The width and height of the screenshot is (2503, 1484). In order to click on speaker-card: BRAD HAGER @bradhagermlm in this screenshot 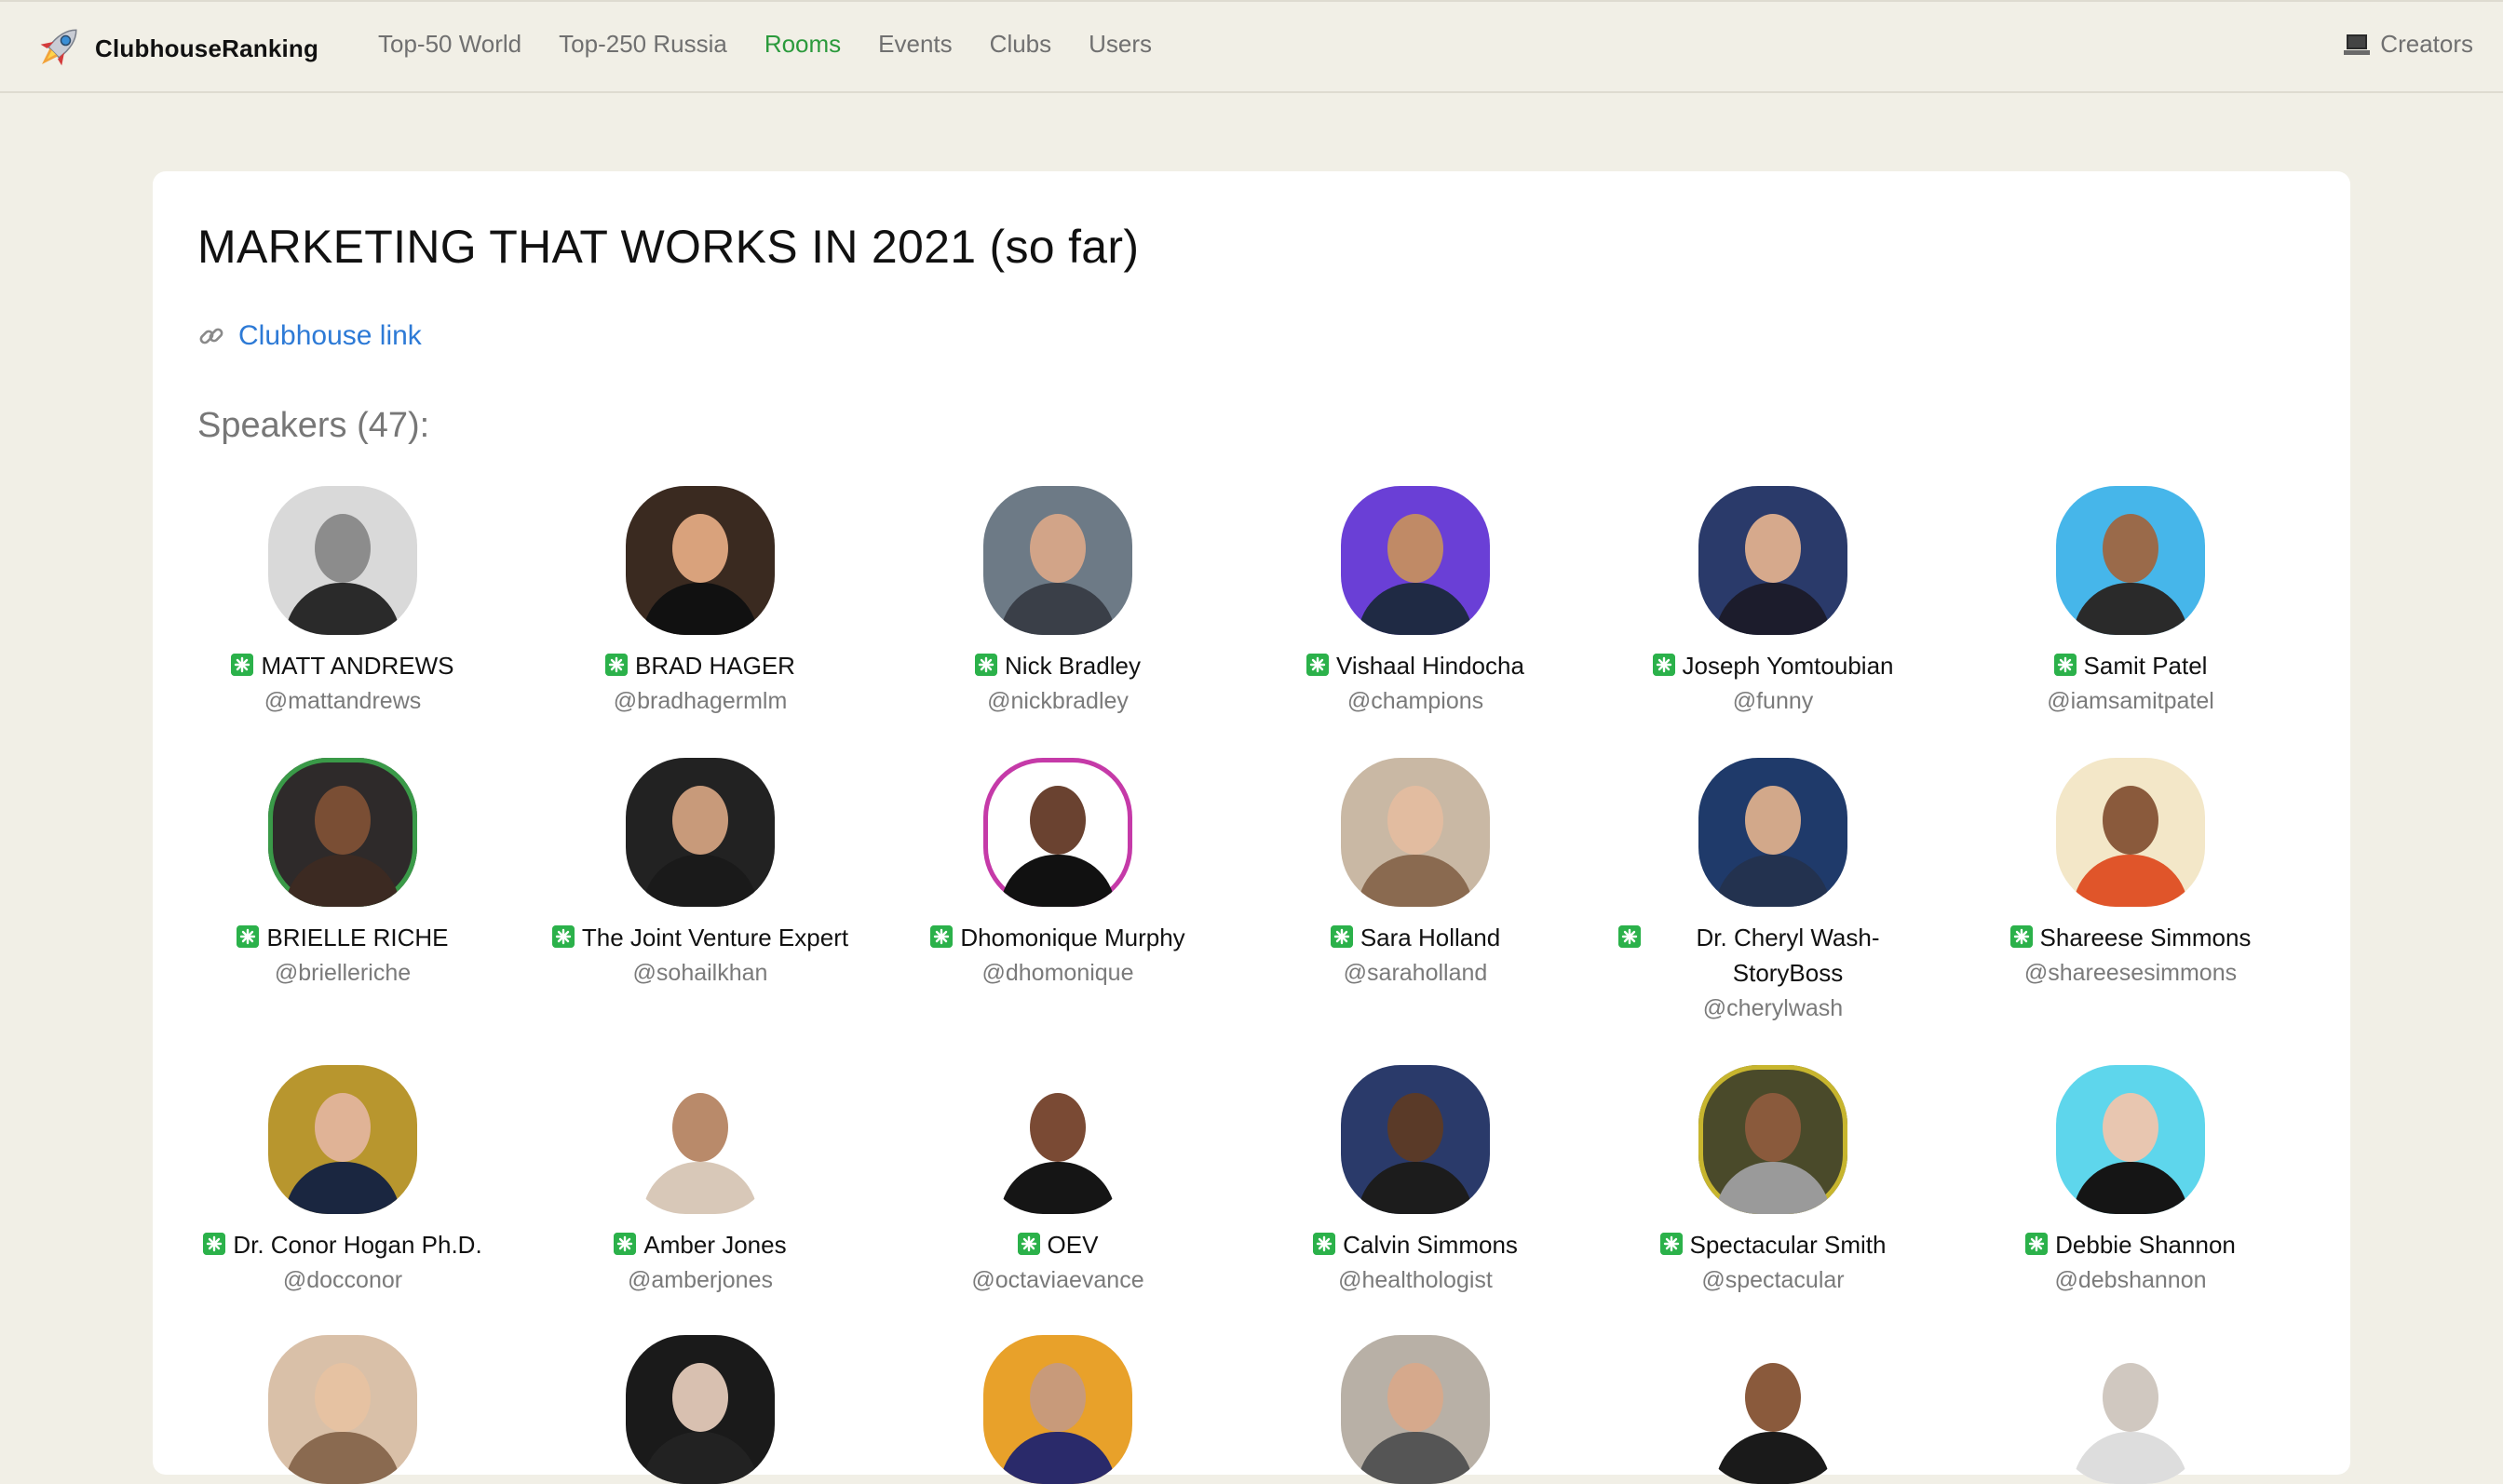, I will do `click(700, 602)`.